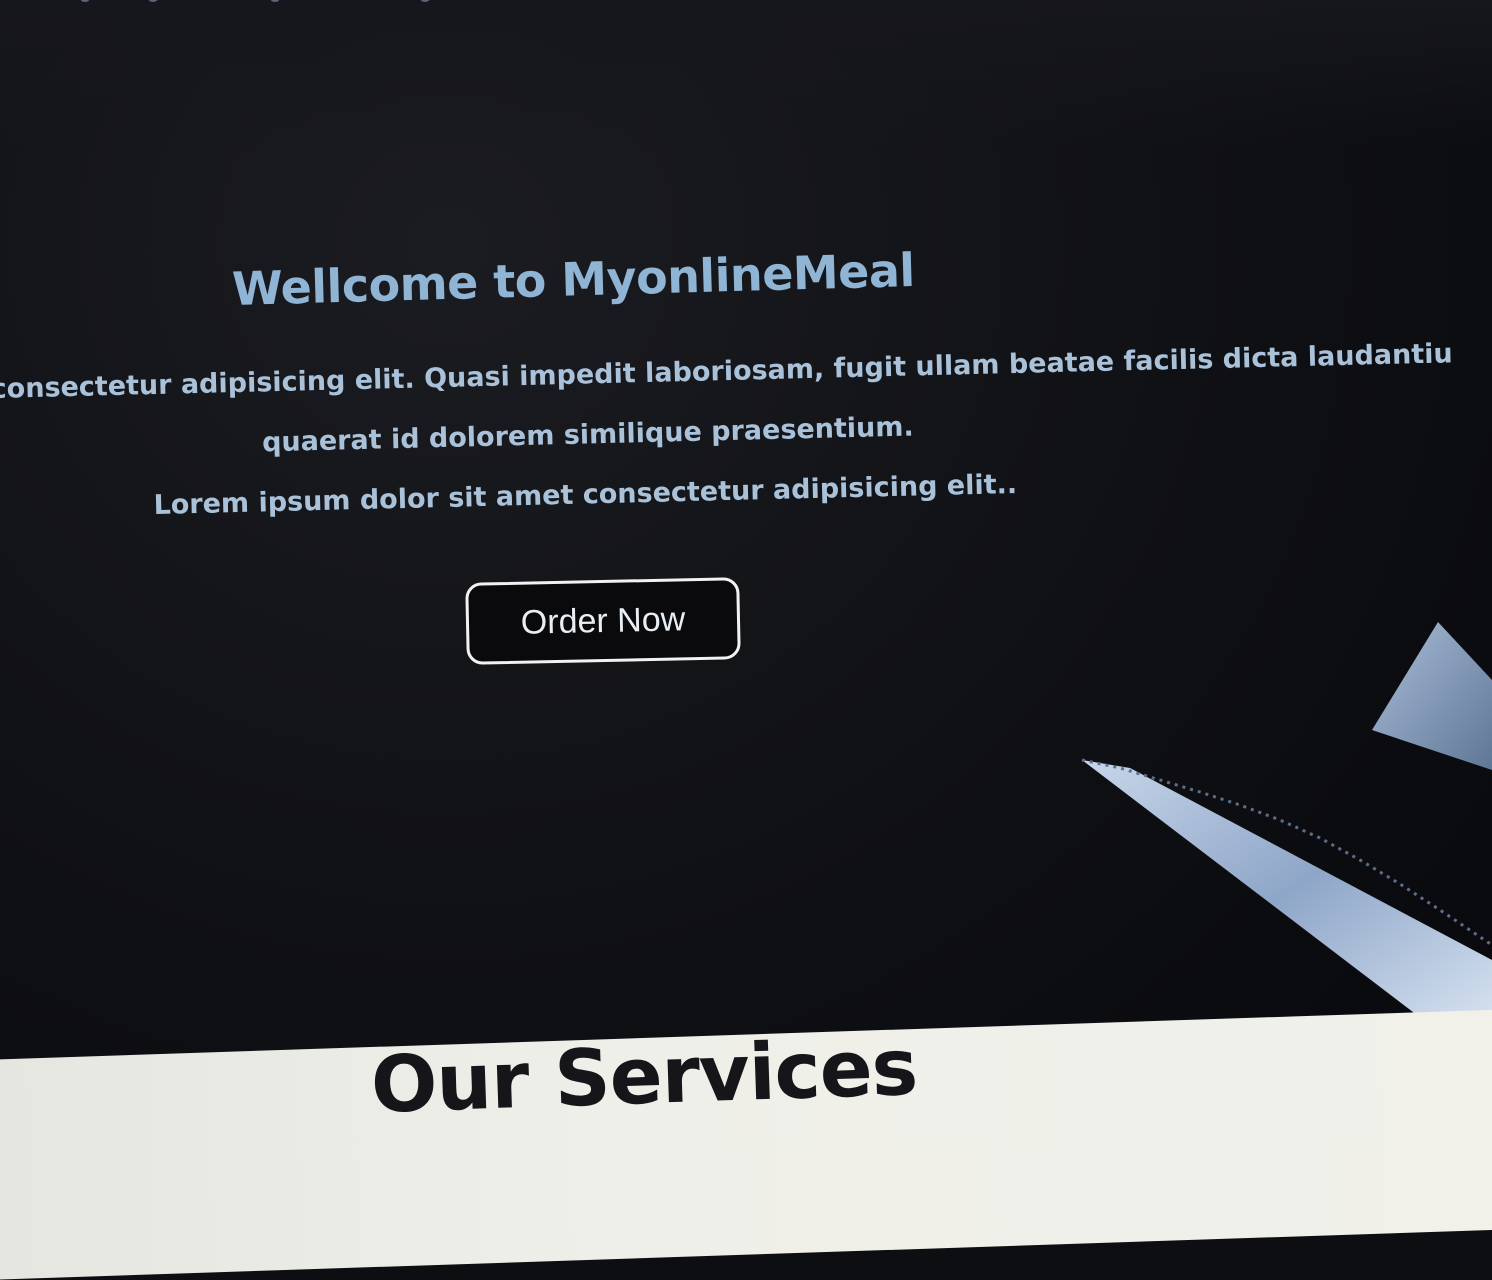  Describe the element at coordinates (573, 279) in the screenshot. I see `hero-title: Wellcome to MyonlineMeal` at that location.